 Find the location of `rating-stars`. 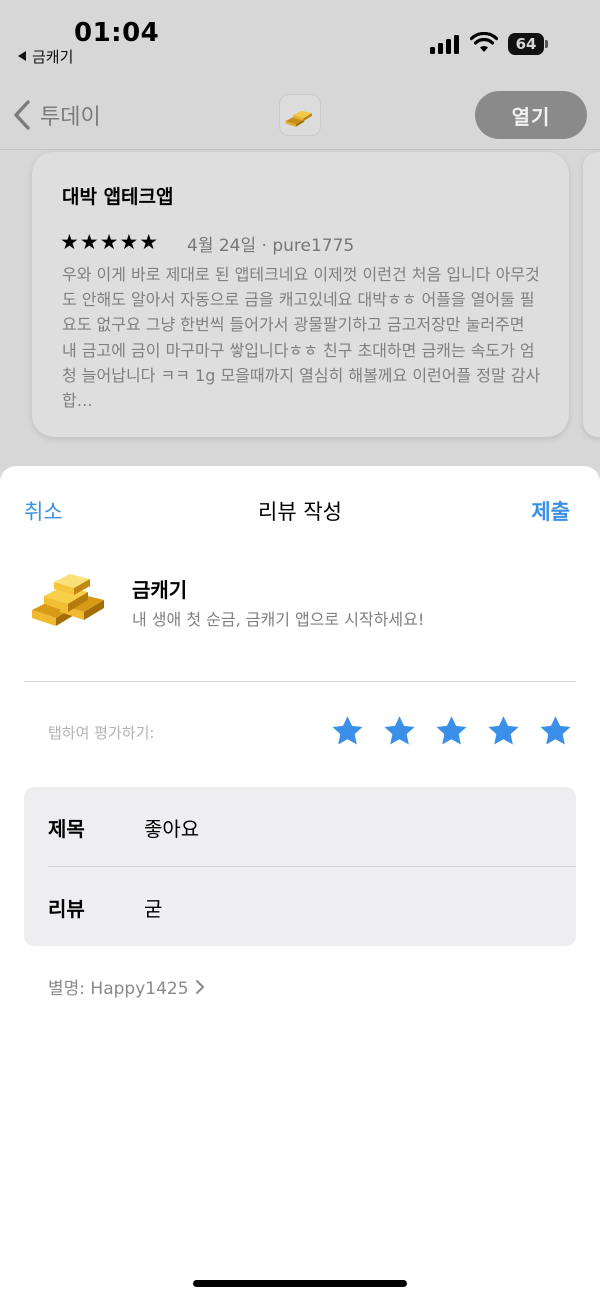

rating-stars is located at coordinates (451, 731).